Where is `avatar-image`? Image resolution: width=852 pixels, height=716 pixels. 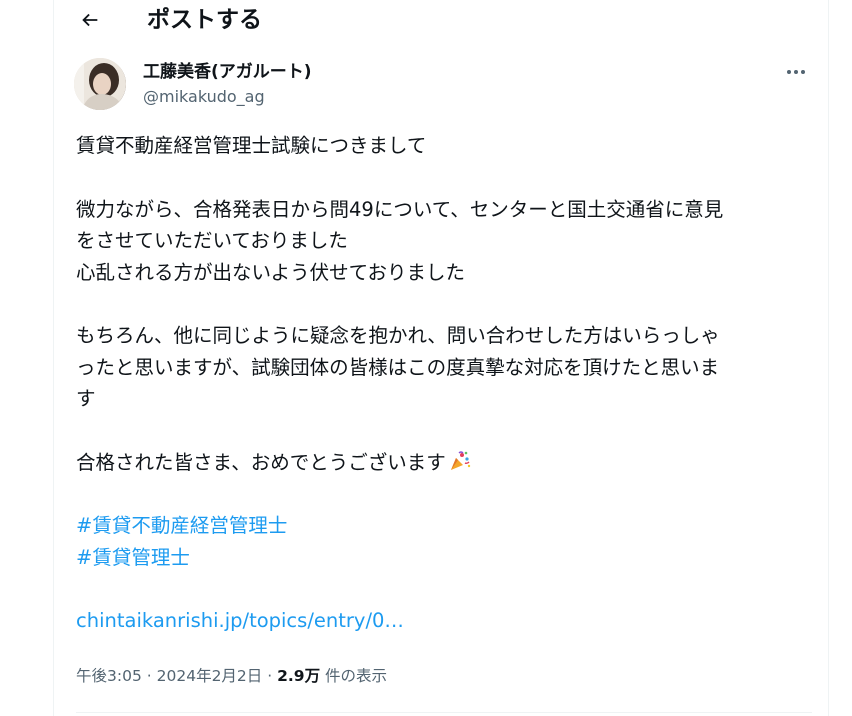
avatar-image is located at coordinates (100, 84).